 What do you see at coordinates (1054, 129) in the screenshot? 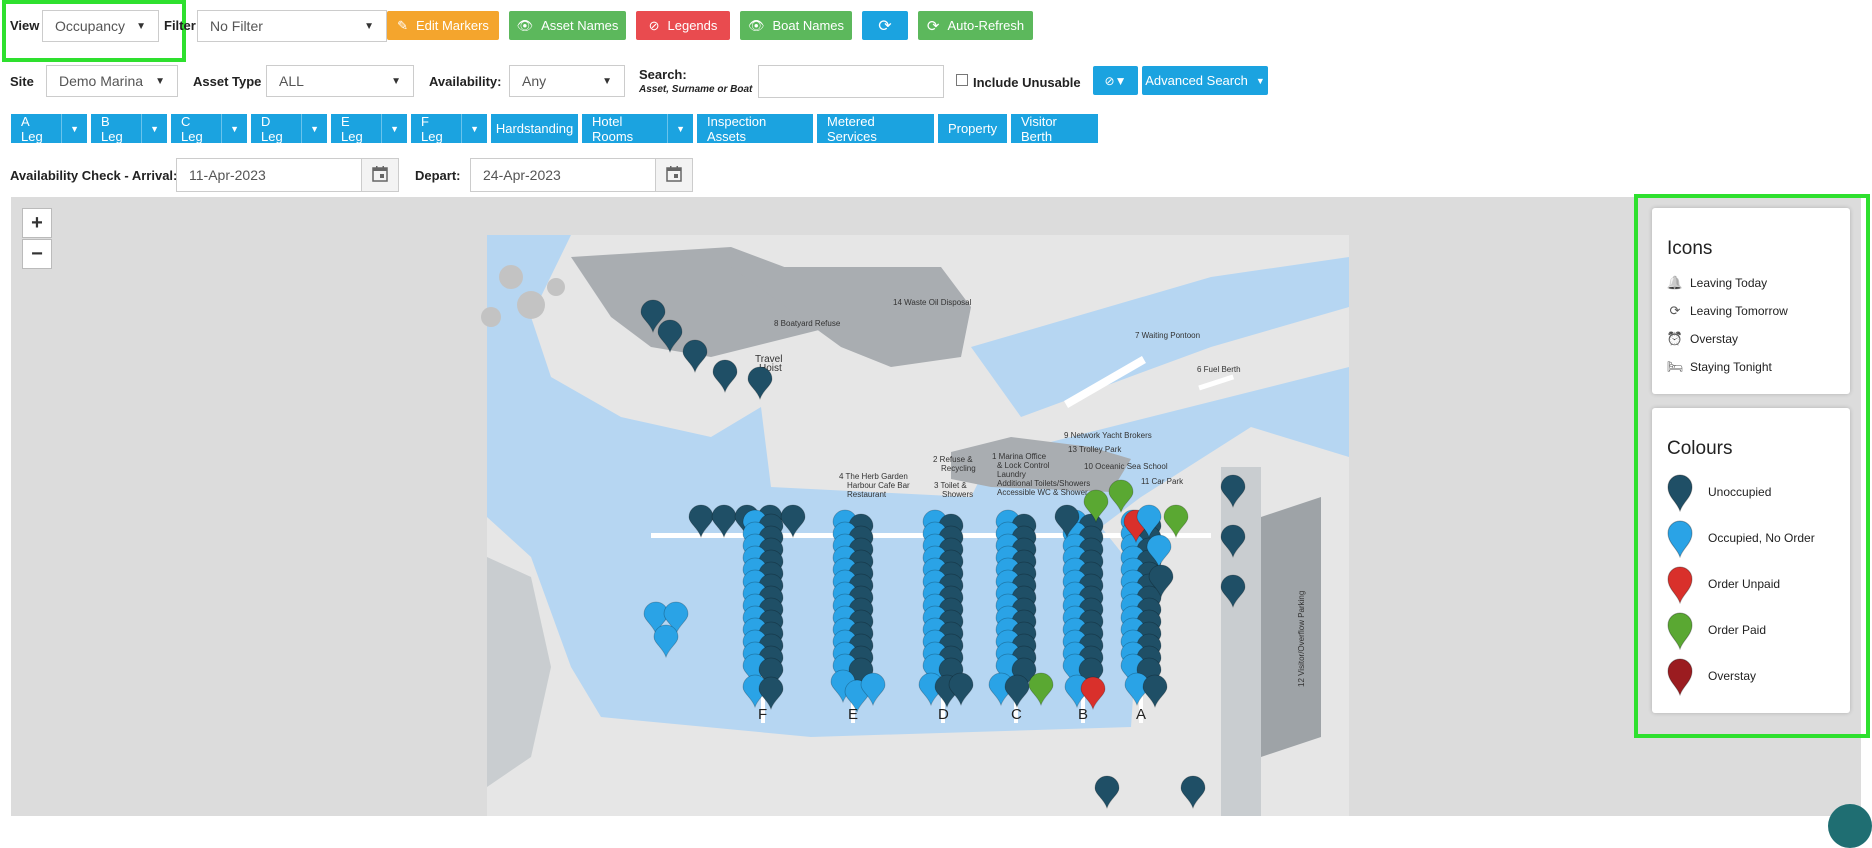
I see `leg-button-visitor-berth: Visitor Berth` at bounding box center [1054, 129].